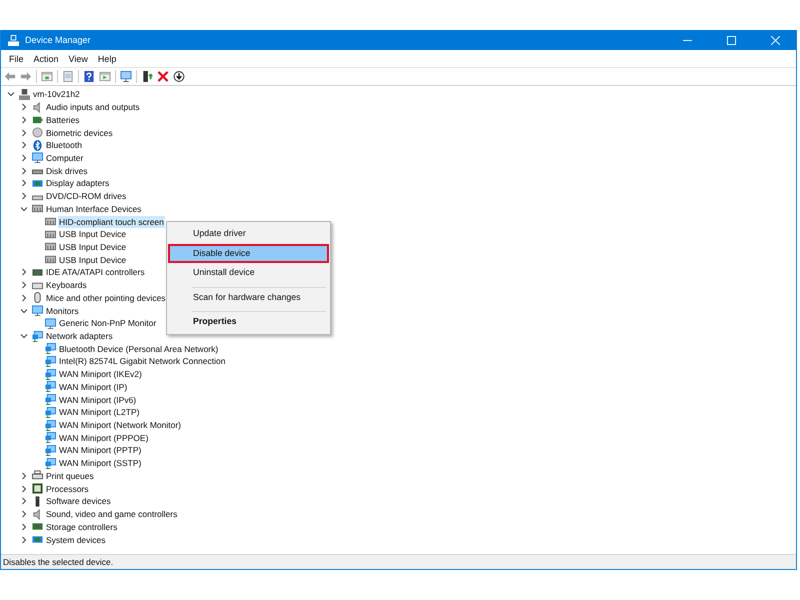  What do you see at coordinates (179, 76) in the screenshot?
I see `download-icon` at bounding box center [179, 76].